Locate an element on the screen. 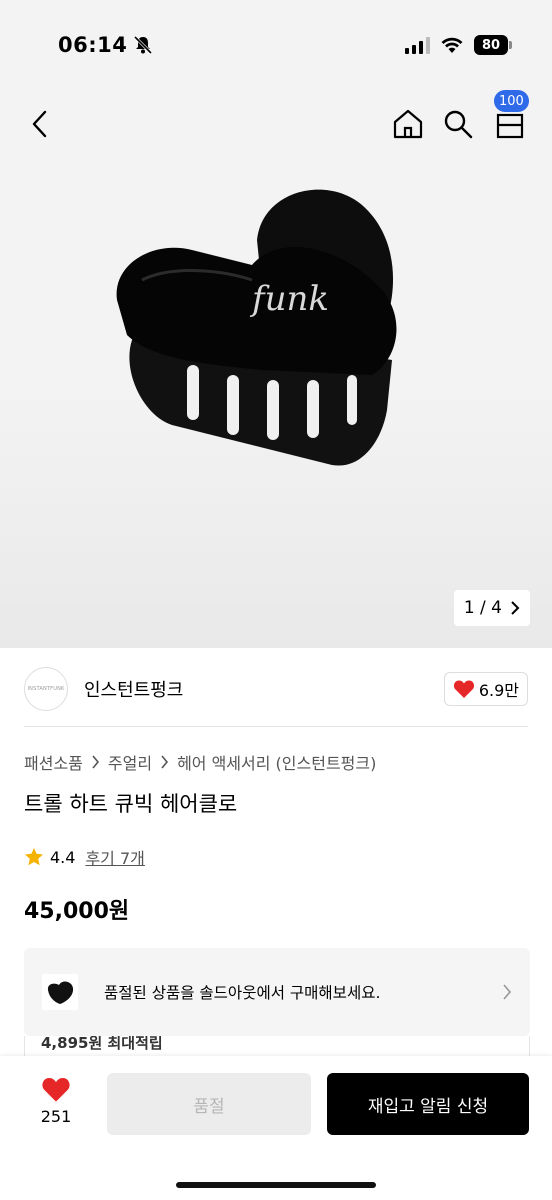 The height and width of the screenshot is (1200, 552). soldout-banner: 품절된 상품을 솔드아웃에서 구매해보세요. is located at coordinates (277, 992).